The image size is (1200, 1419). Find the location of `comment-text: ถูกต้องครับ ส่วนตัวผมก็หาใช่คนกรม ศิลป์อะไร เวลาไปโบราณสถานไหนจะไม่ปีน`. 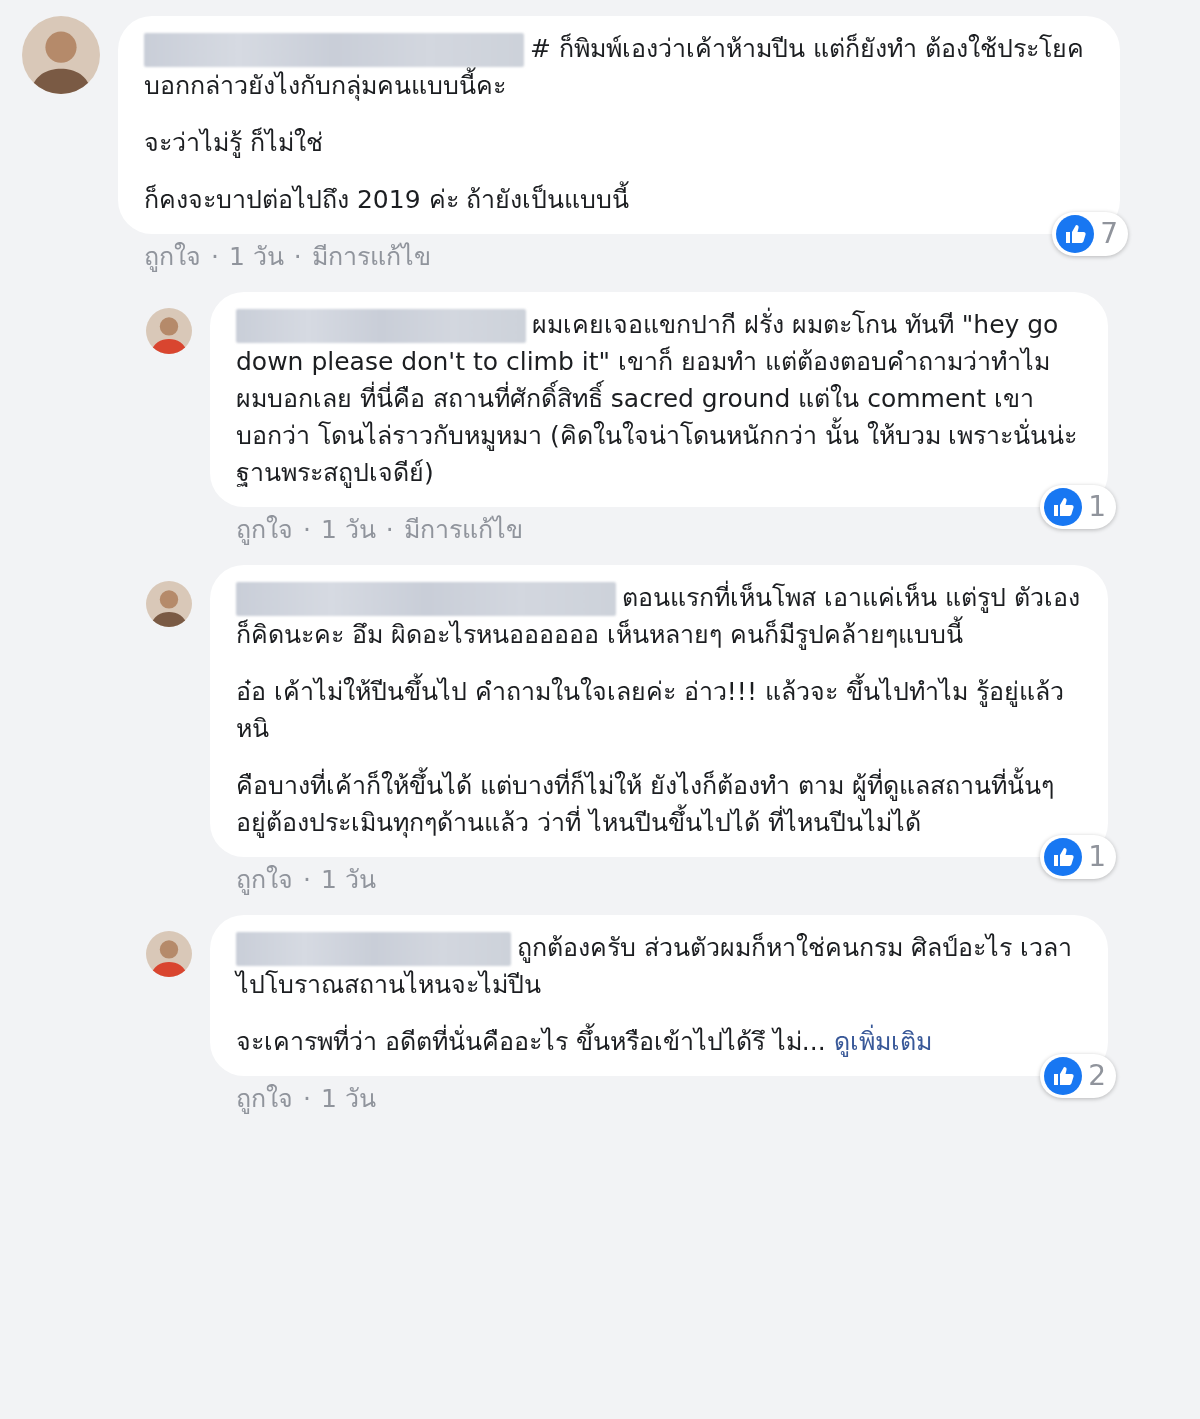

comment-text: ถูกต้องครับ ส่วนตัวผมก็หาใช่คนกรม ศิลป์อะไร เวลาไปโบราณสถานไหนจะไม่ปีน is located at coordinates (654, 966).